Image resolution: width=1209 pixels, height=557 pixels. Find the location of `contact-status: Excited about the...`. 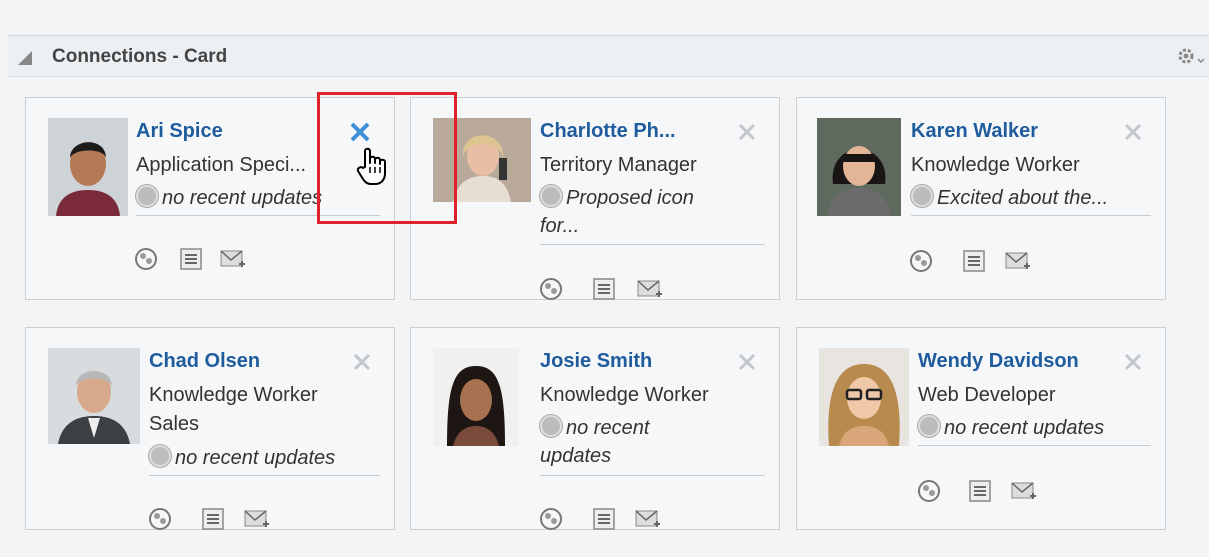

contact-status: Excited about the... is located at coordinates (1036, 198).